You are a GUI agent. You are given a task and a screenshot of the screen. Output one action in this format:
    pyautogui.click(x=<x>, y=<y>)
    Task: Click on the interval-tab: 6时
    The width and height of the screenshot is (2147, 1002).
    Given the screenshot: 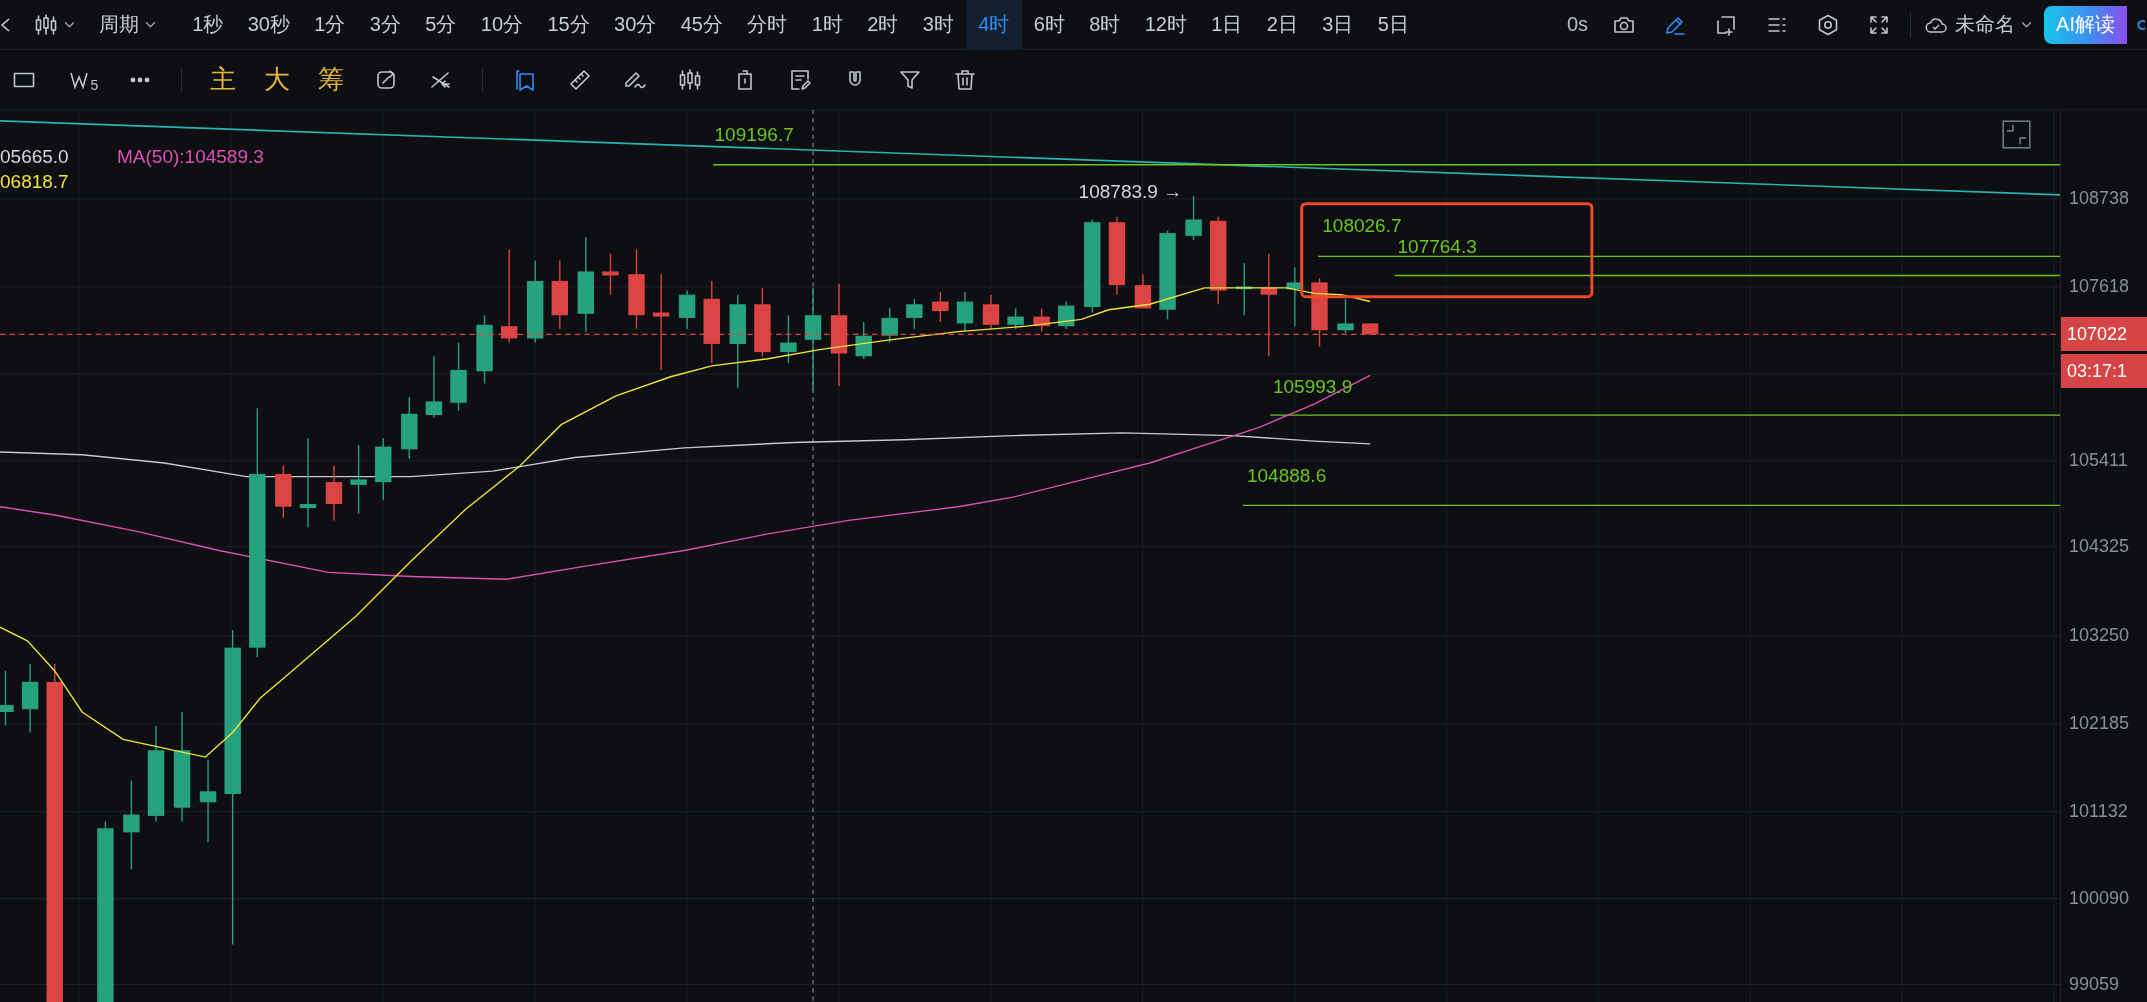 What is the action you would take?
    pyautogui.click(x=1049, y=25)
    